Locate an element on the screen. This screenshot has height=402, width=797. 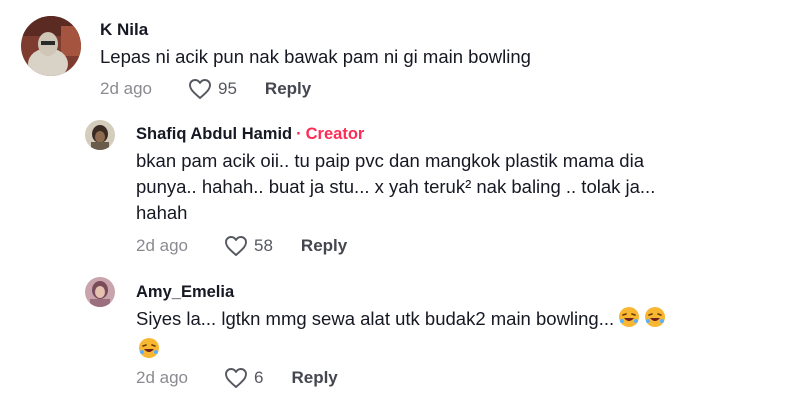
like-button: 58 is located at coordinates (248, 246).